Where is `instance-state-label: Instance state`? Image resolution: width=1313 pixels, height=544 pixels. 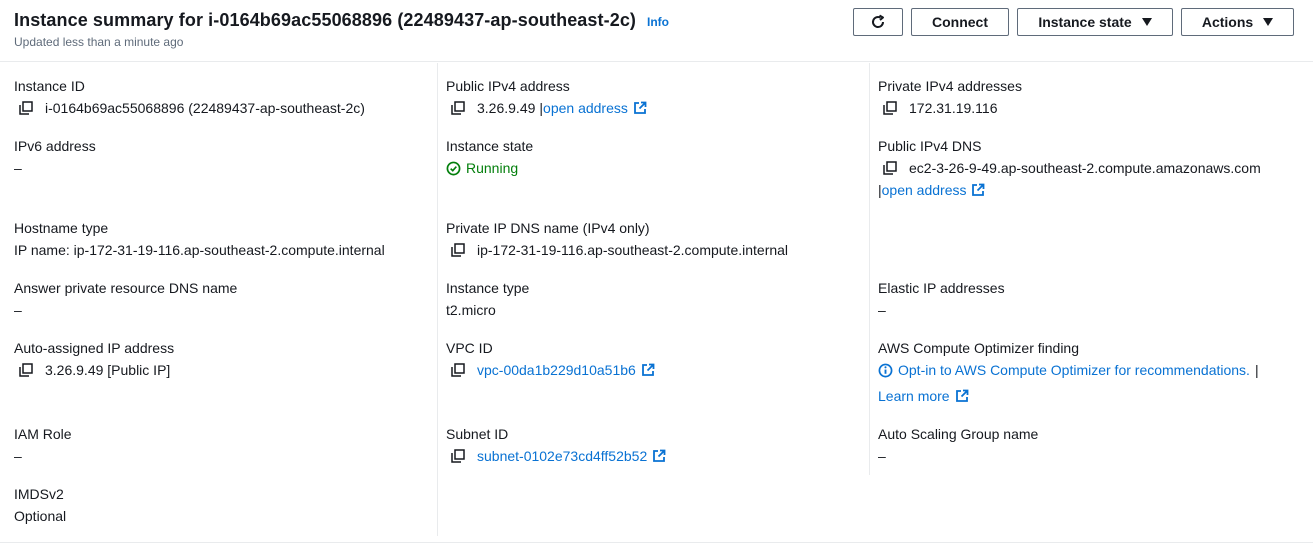
instance-state-label: Instance state is located at coordinates (1085, 22).